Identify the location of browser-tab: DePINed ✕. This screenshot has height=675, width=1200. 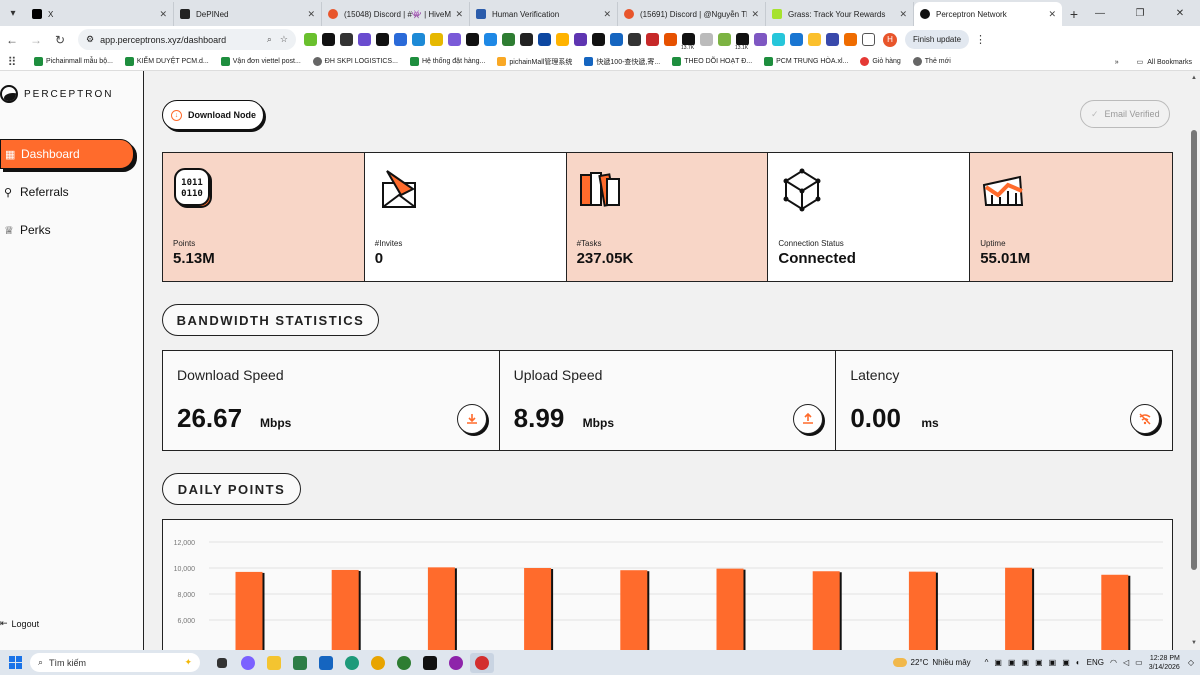
(248, 14).